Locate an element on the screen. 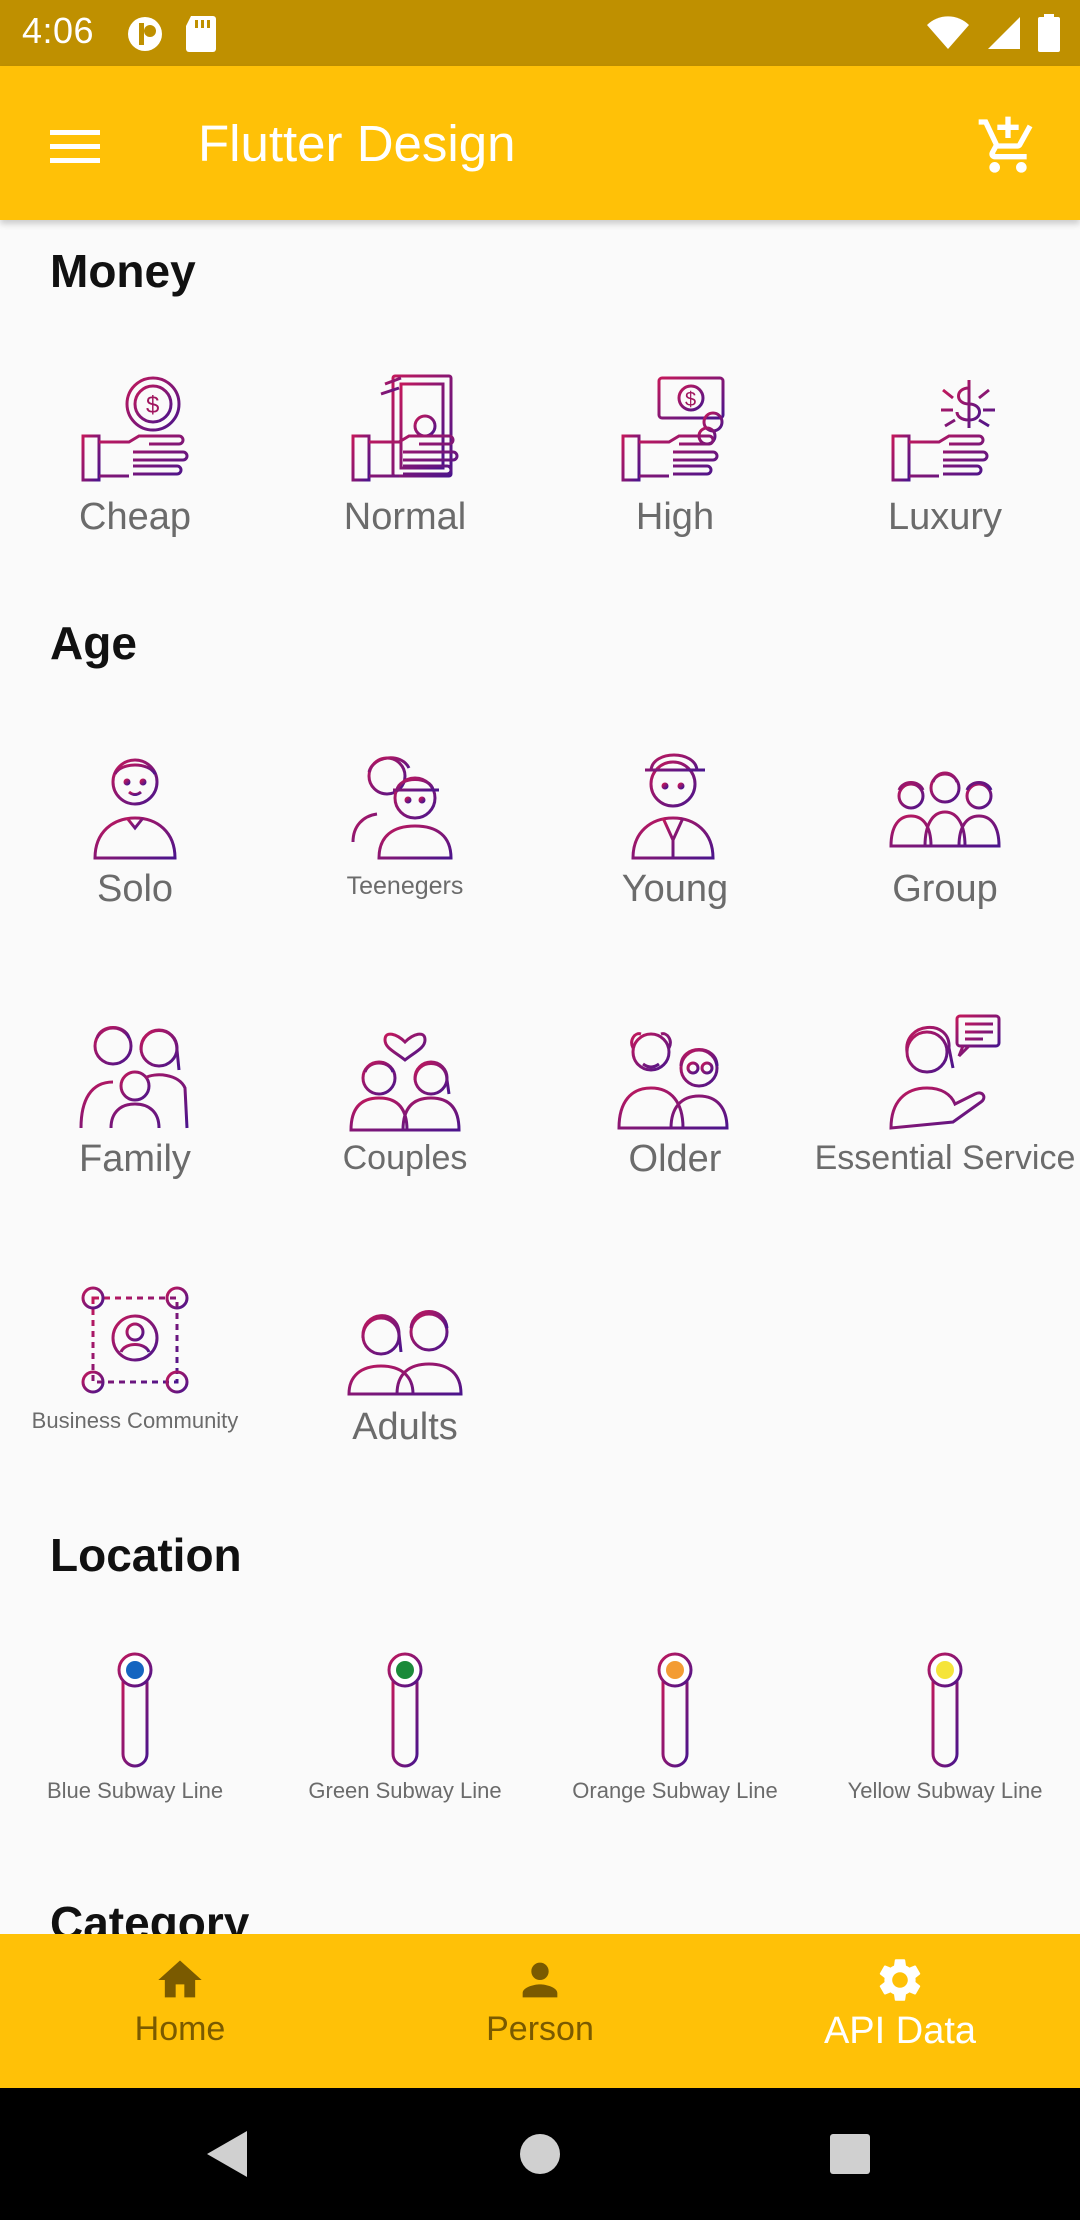  notification-icon is located at coordinates (145, 36).